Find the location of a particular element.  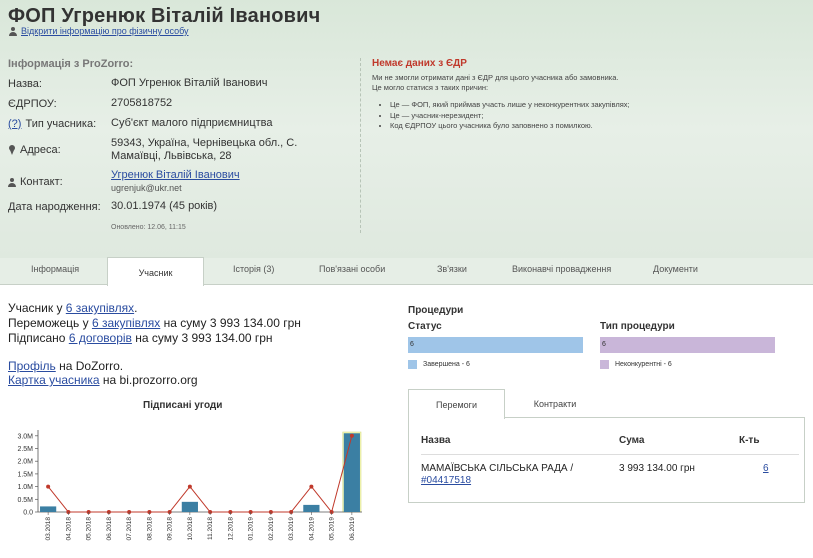

x-tick-label: 06.2019 is located at coordinates (352, 529).